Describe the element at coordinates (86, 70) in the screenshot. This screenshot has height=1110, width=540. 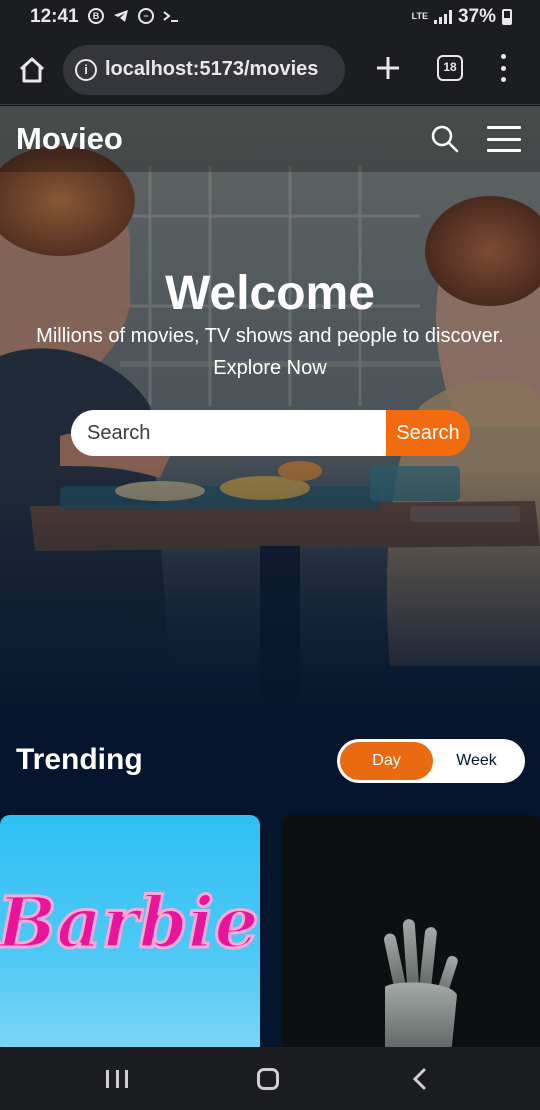
I see `info-icon: i` at that location.